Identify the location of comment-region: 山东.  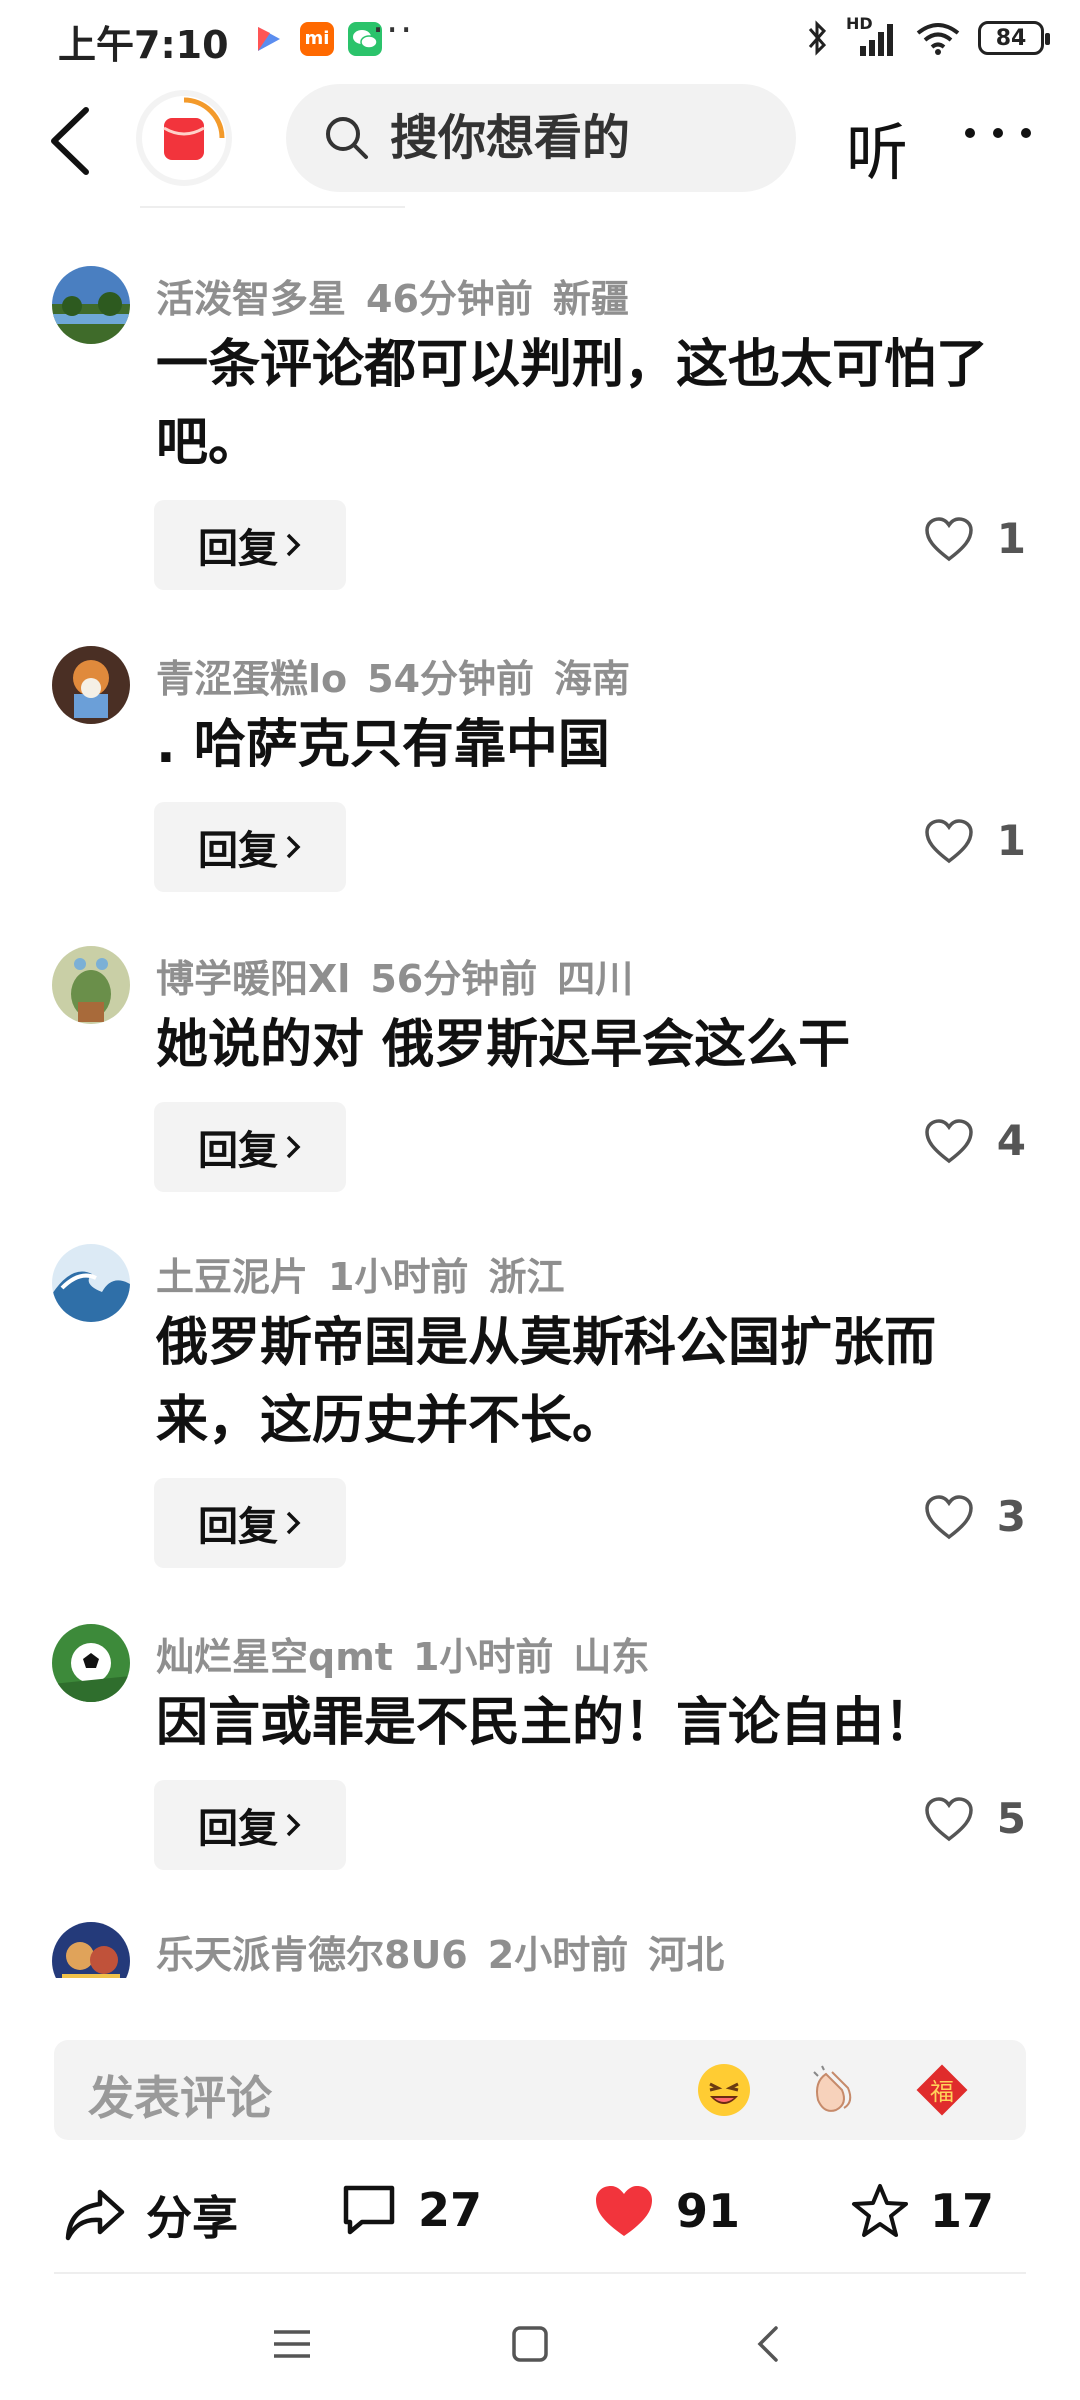
(611, 1657).